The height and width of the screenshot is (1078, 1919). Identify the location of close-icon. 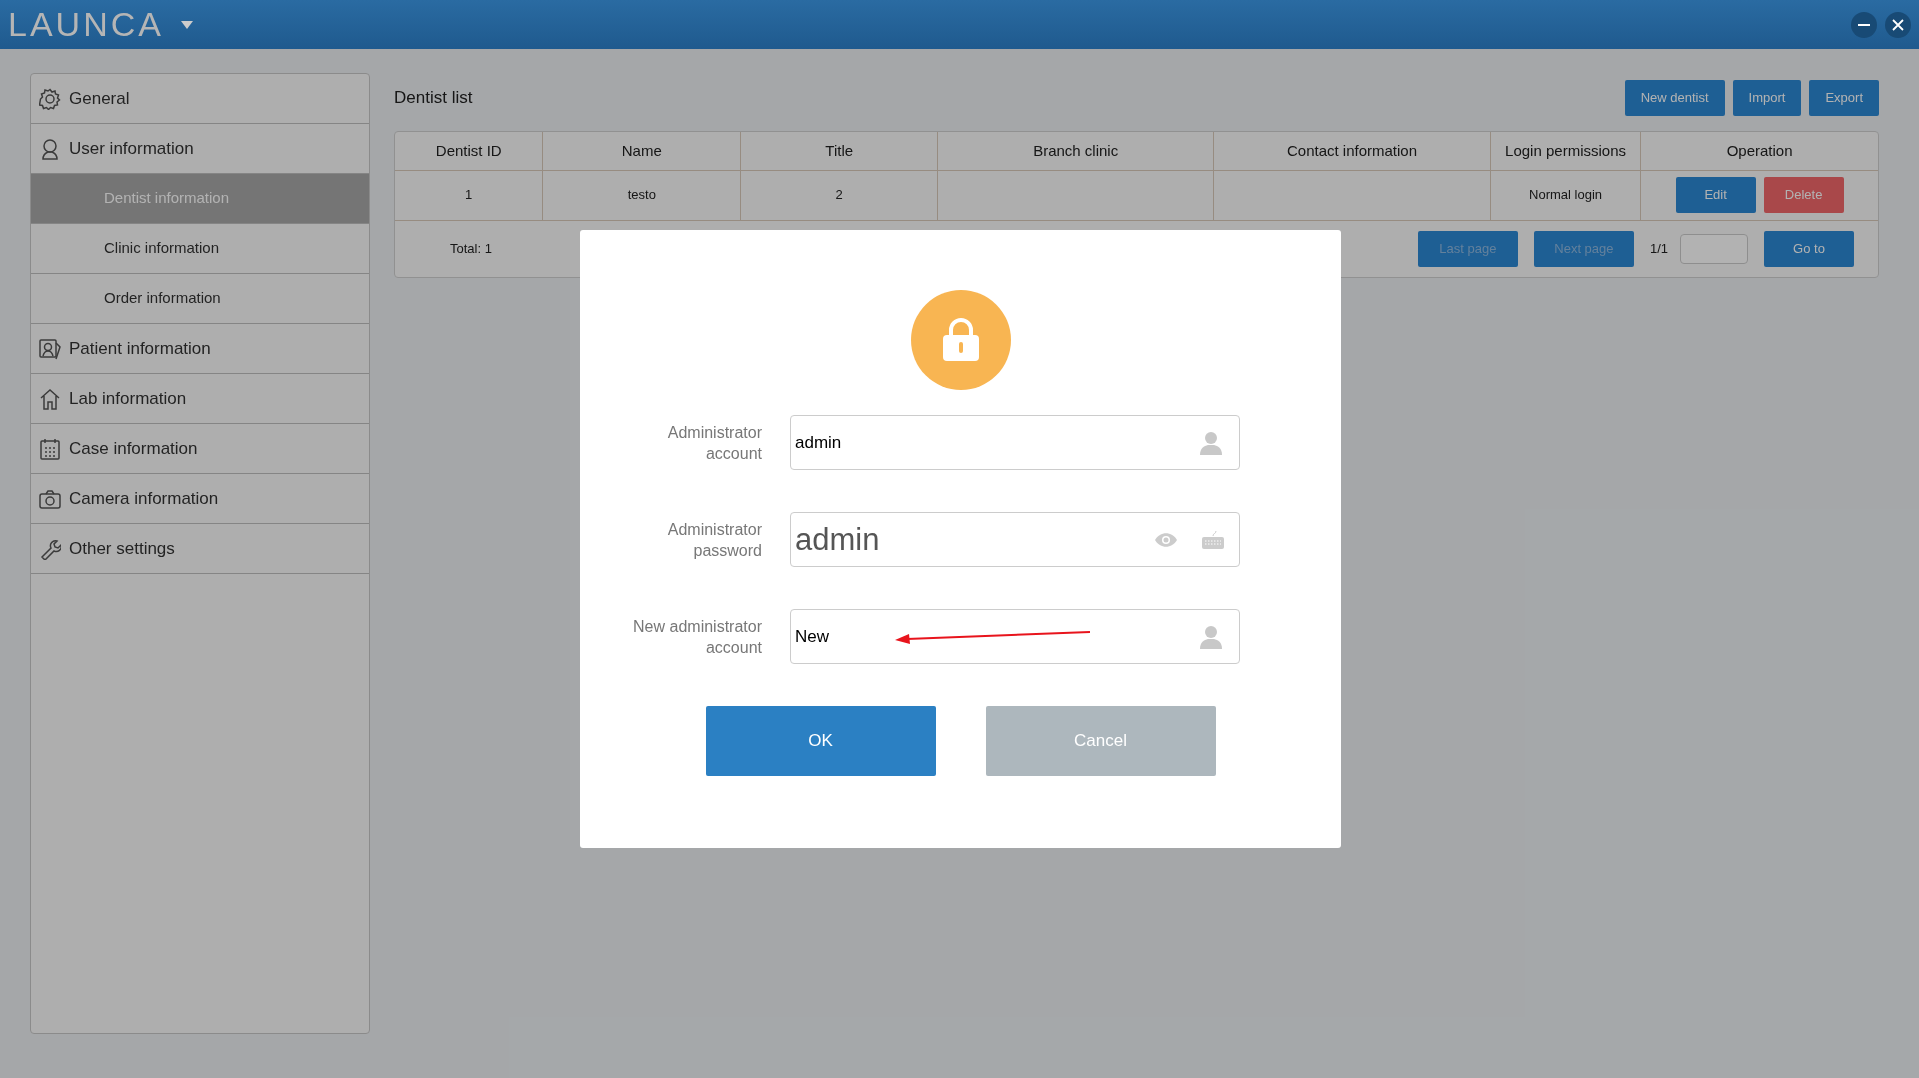
(1898, 24).